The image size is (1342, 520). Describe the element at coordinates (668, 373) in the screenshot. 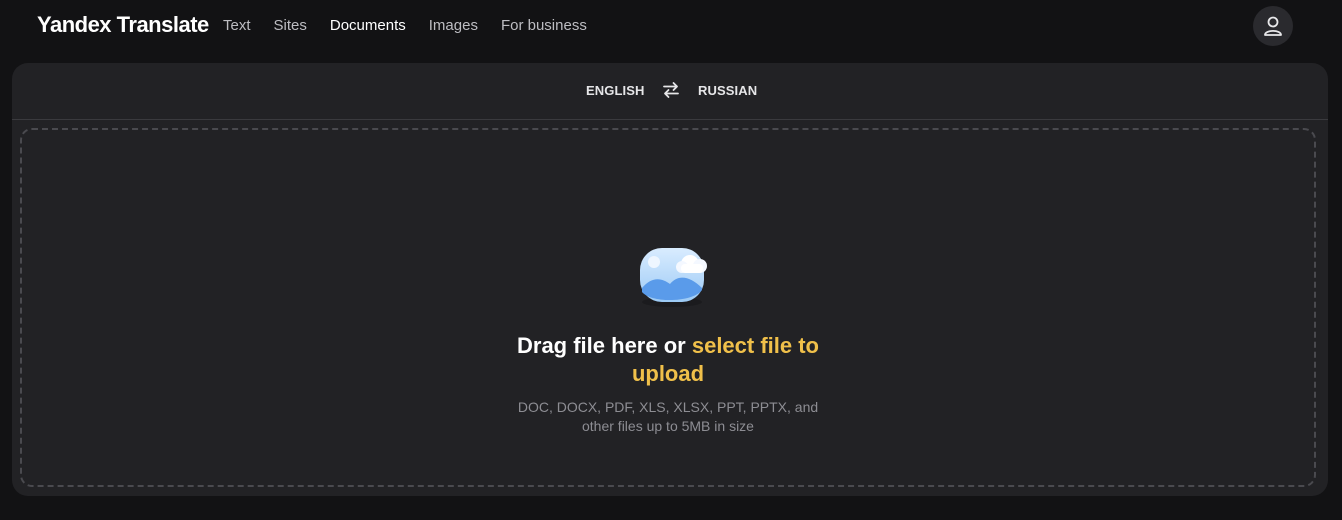

I see `select-file-link-continued: upload` at that location.